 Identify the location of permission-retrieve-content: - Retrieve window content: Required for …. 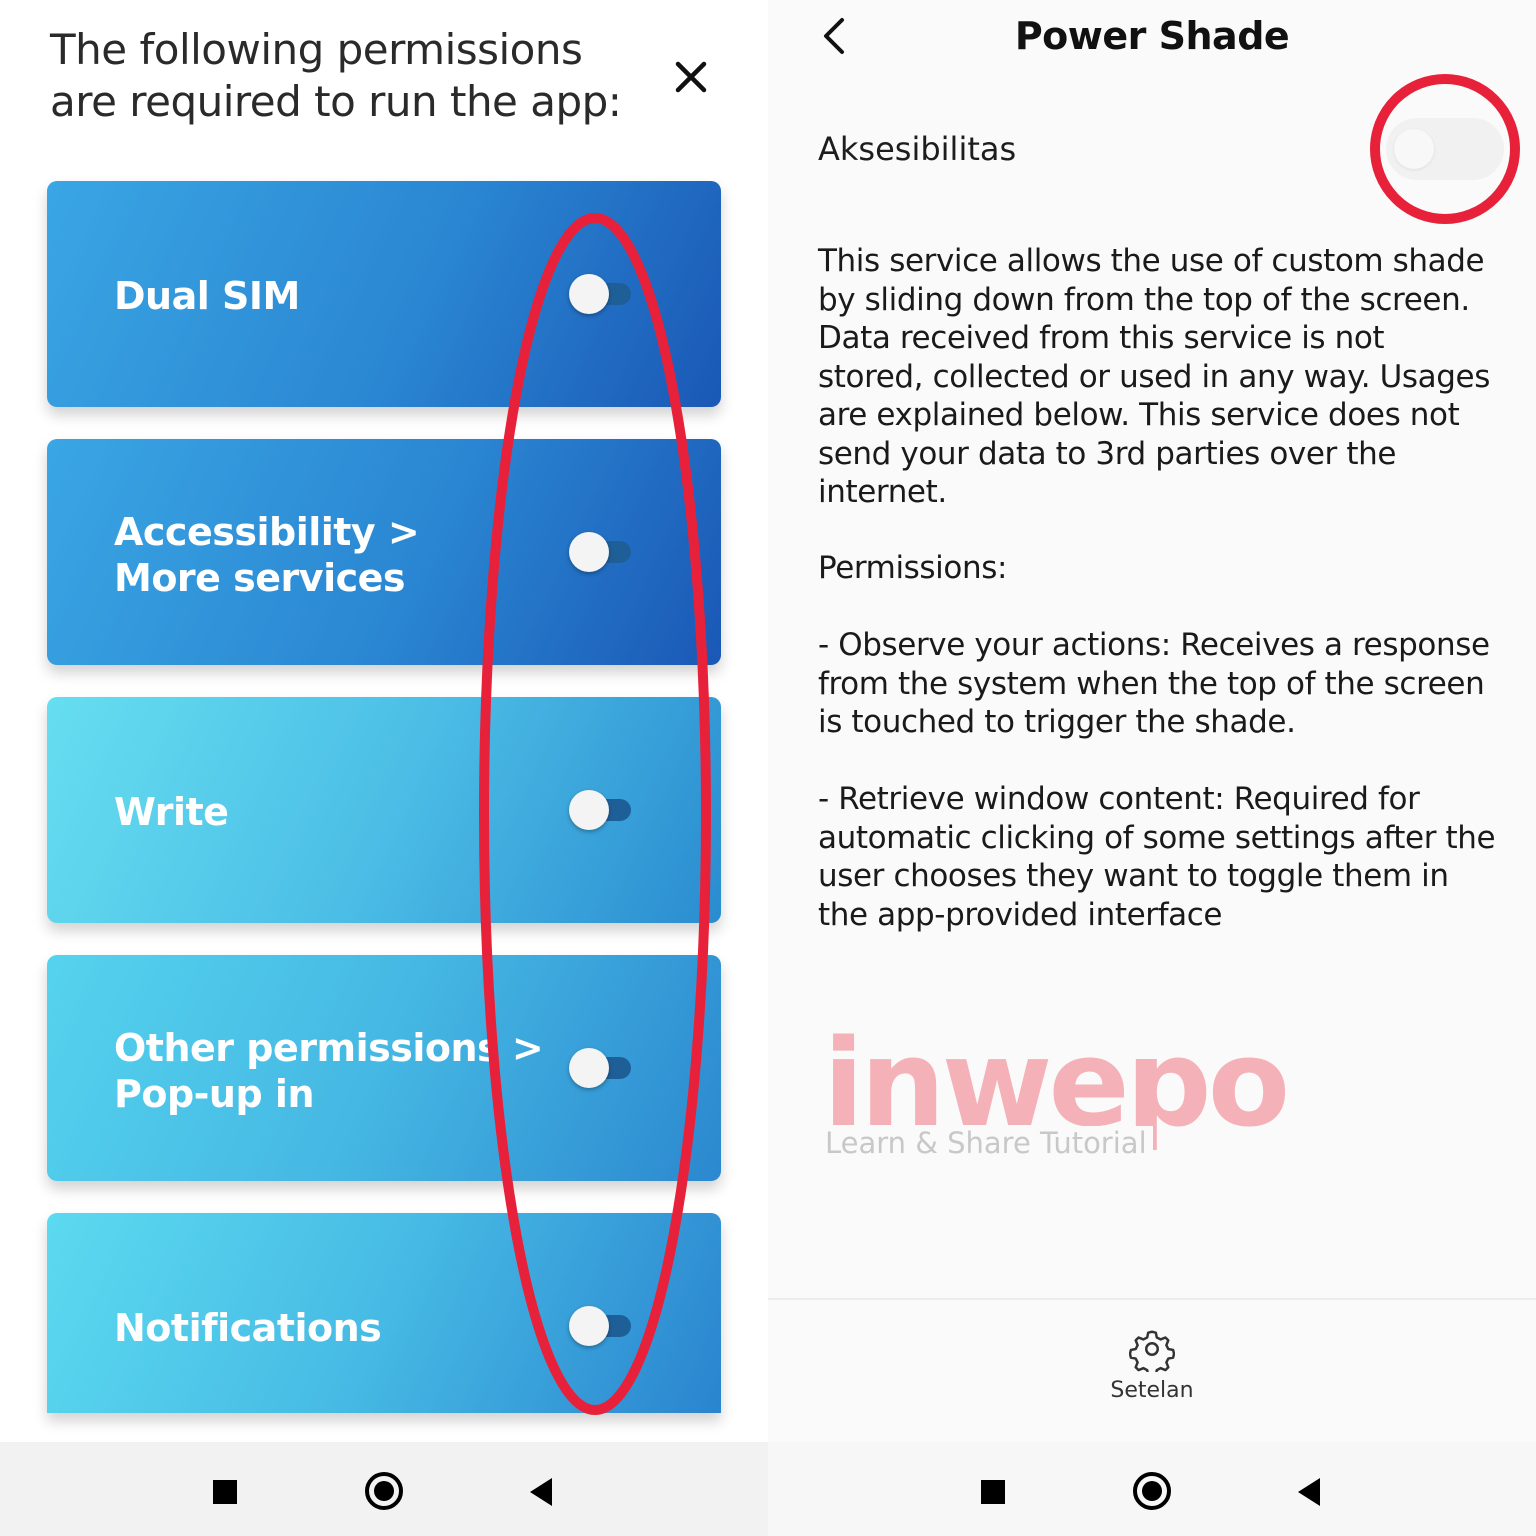
(1157, 857).